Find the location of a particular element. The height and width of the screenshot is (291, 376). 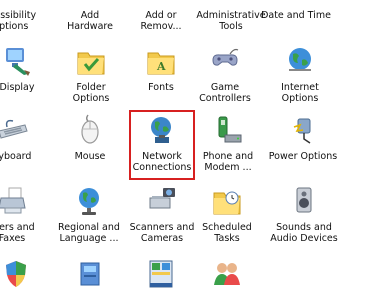

date-time-label: Date and Time is located at coordinates (296, 15).